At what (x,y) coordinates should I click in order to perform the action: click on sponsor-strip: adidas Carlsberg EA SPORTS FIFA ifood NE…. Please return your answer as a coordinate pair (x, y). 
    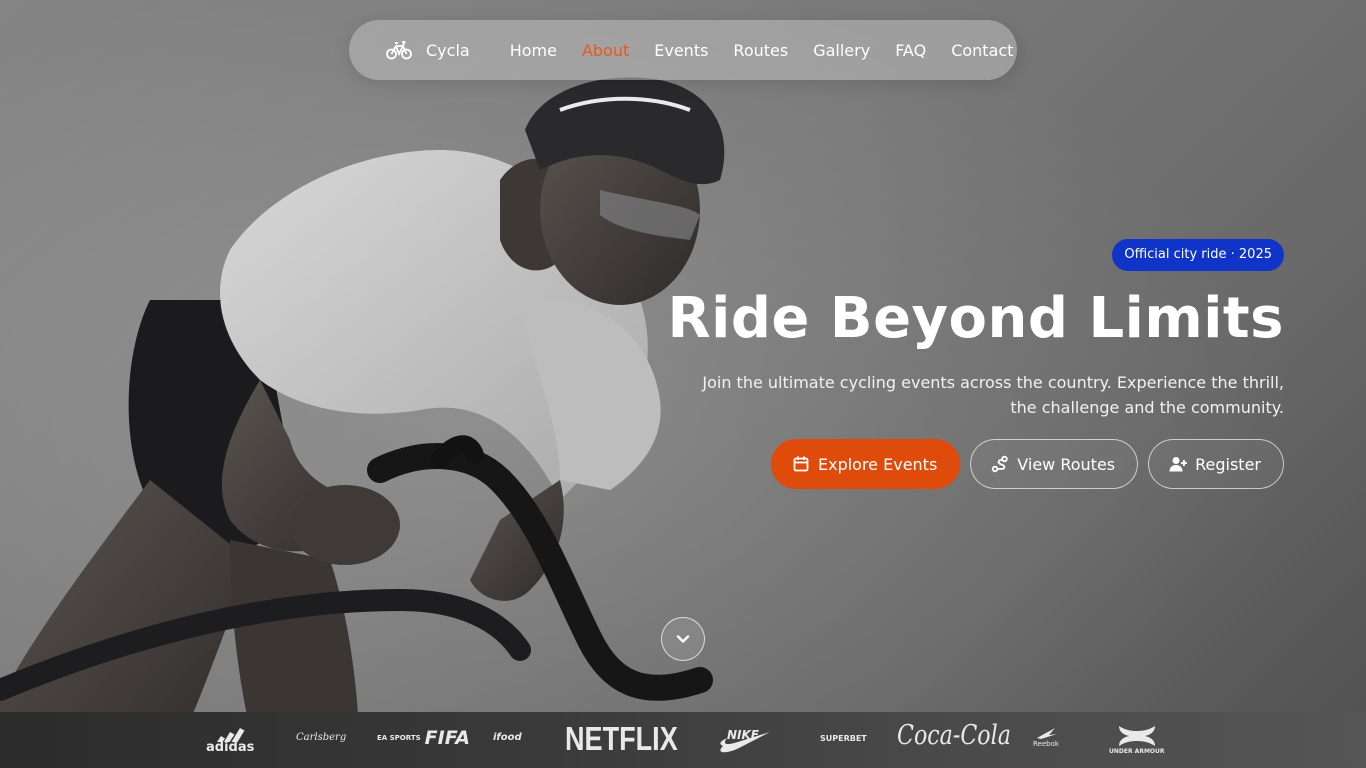
    Looking at the image, I should click on (683, 740).